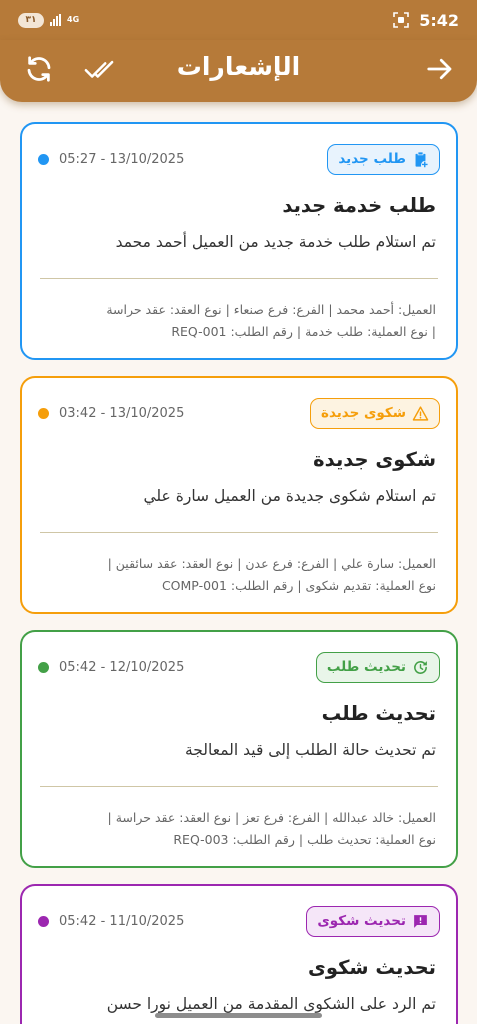  I want to click on card-date-row: 03:42 - 13/10/2025, so click(111, 413).